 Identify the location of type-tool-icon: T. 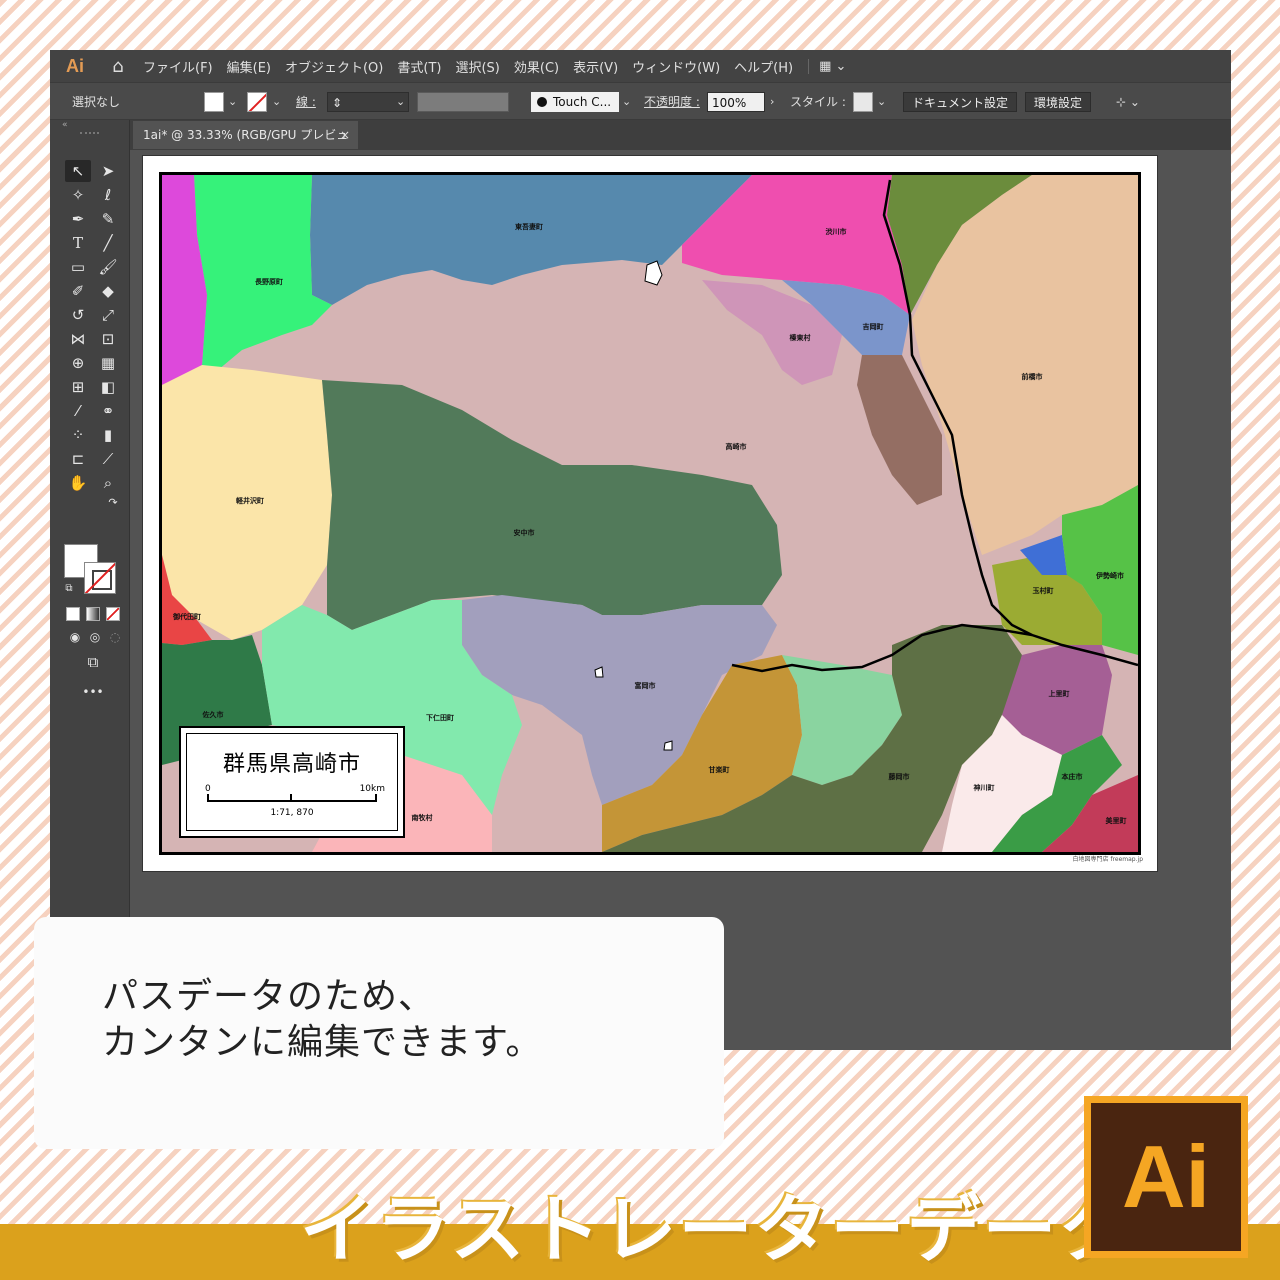
(78, 243).